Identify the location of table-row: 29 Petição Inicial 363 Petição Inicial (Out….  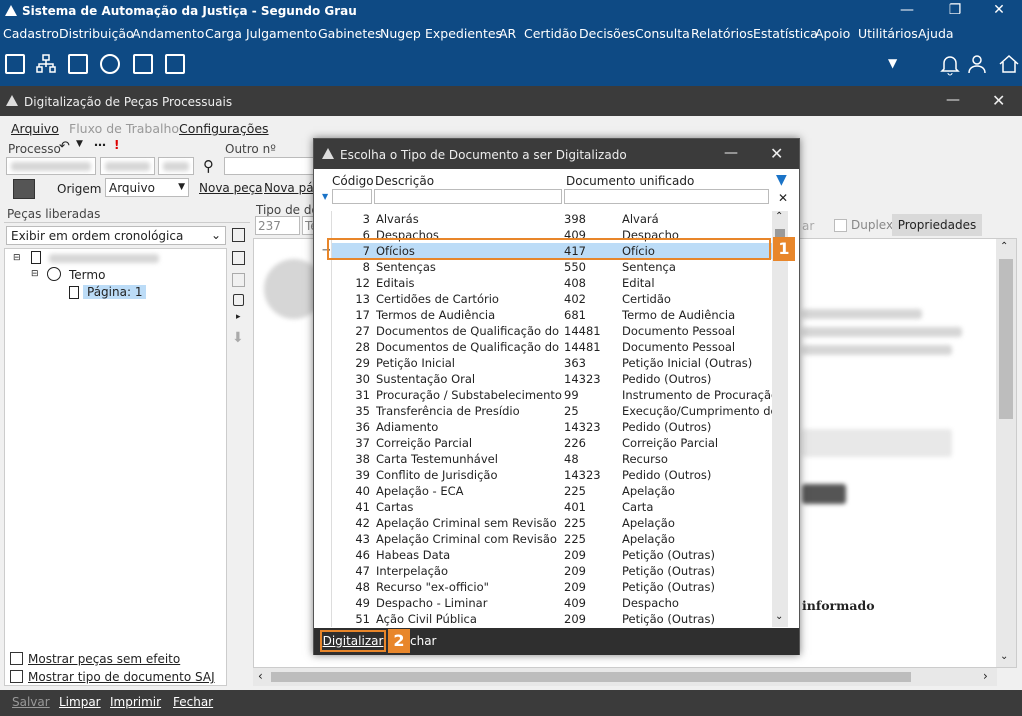
(552, 363).